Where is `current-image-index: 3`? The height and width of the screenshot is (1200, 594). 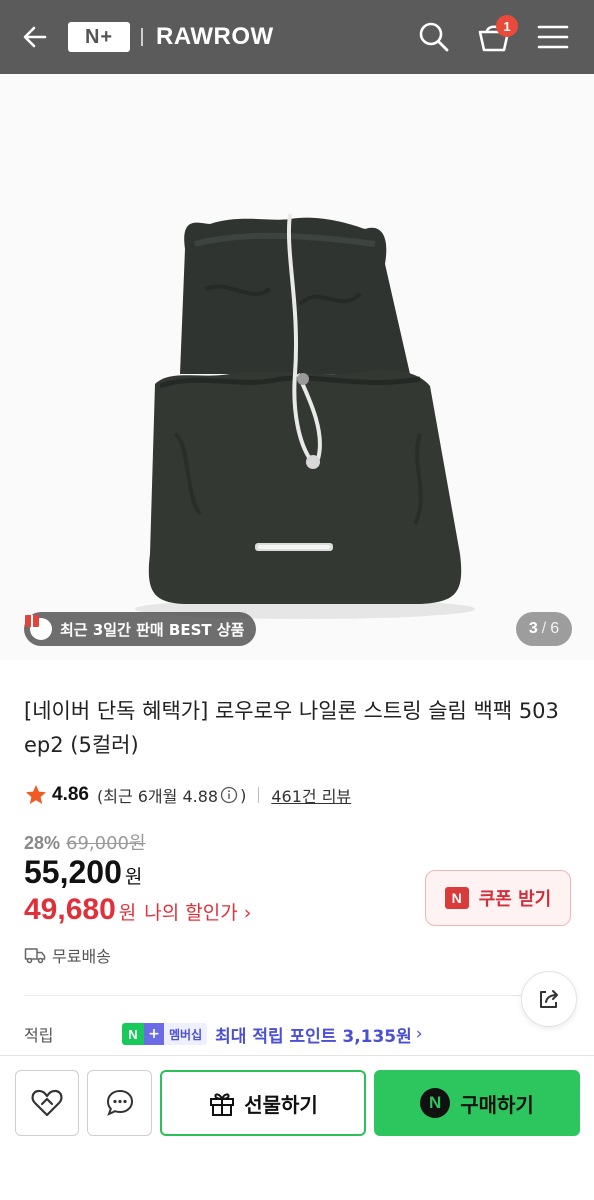 current-image-index: 3 is located at coordinates (533, 628).